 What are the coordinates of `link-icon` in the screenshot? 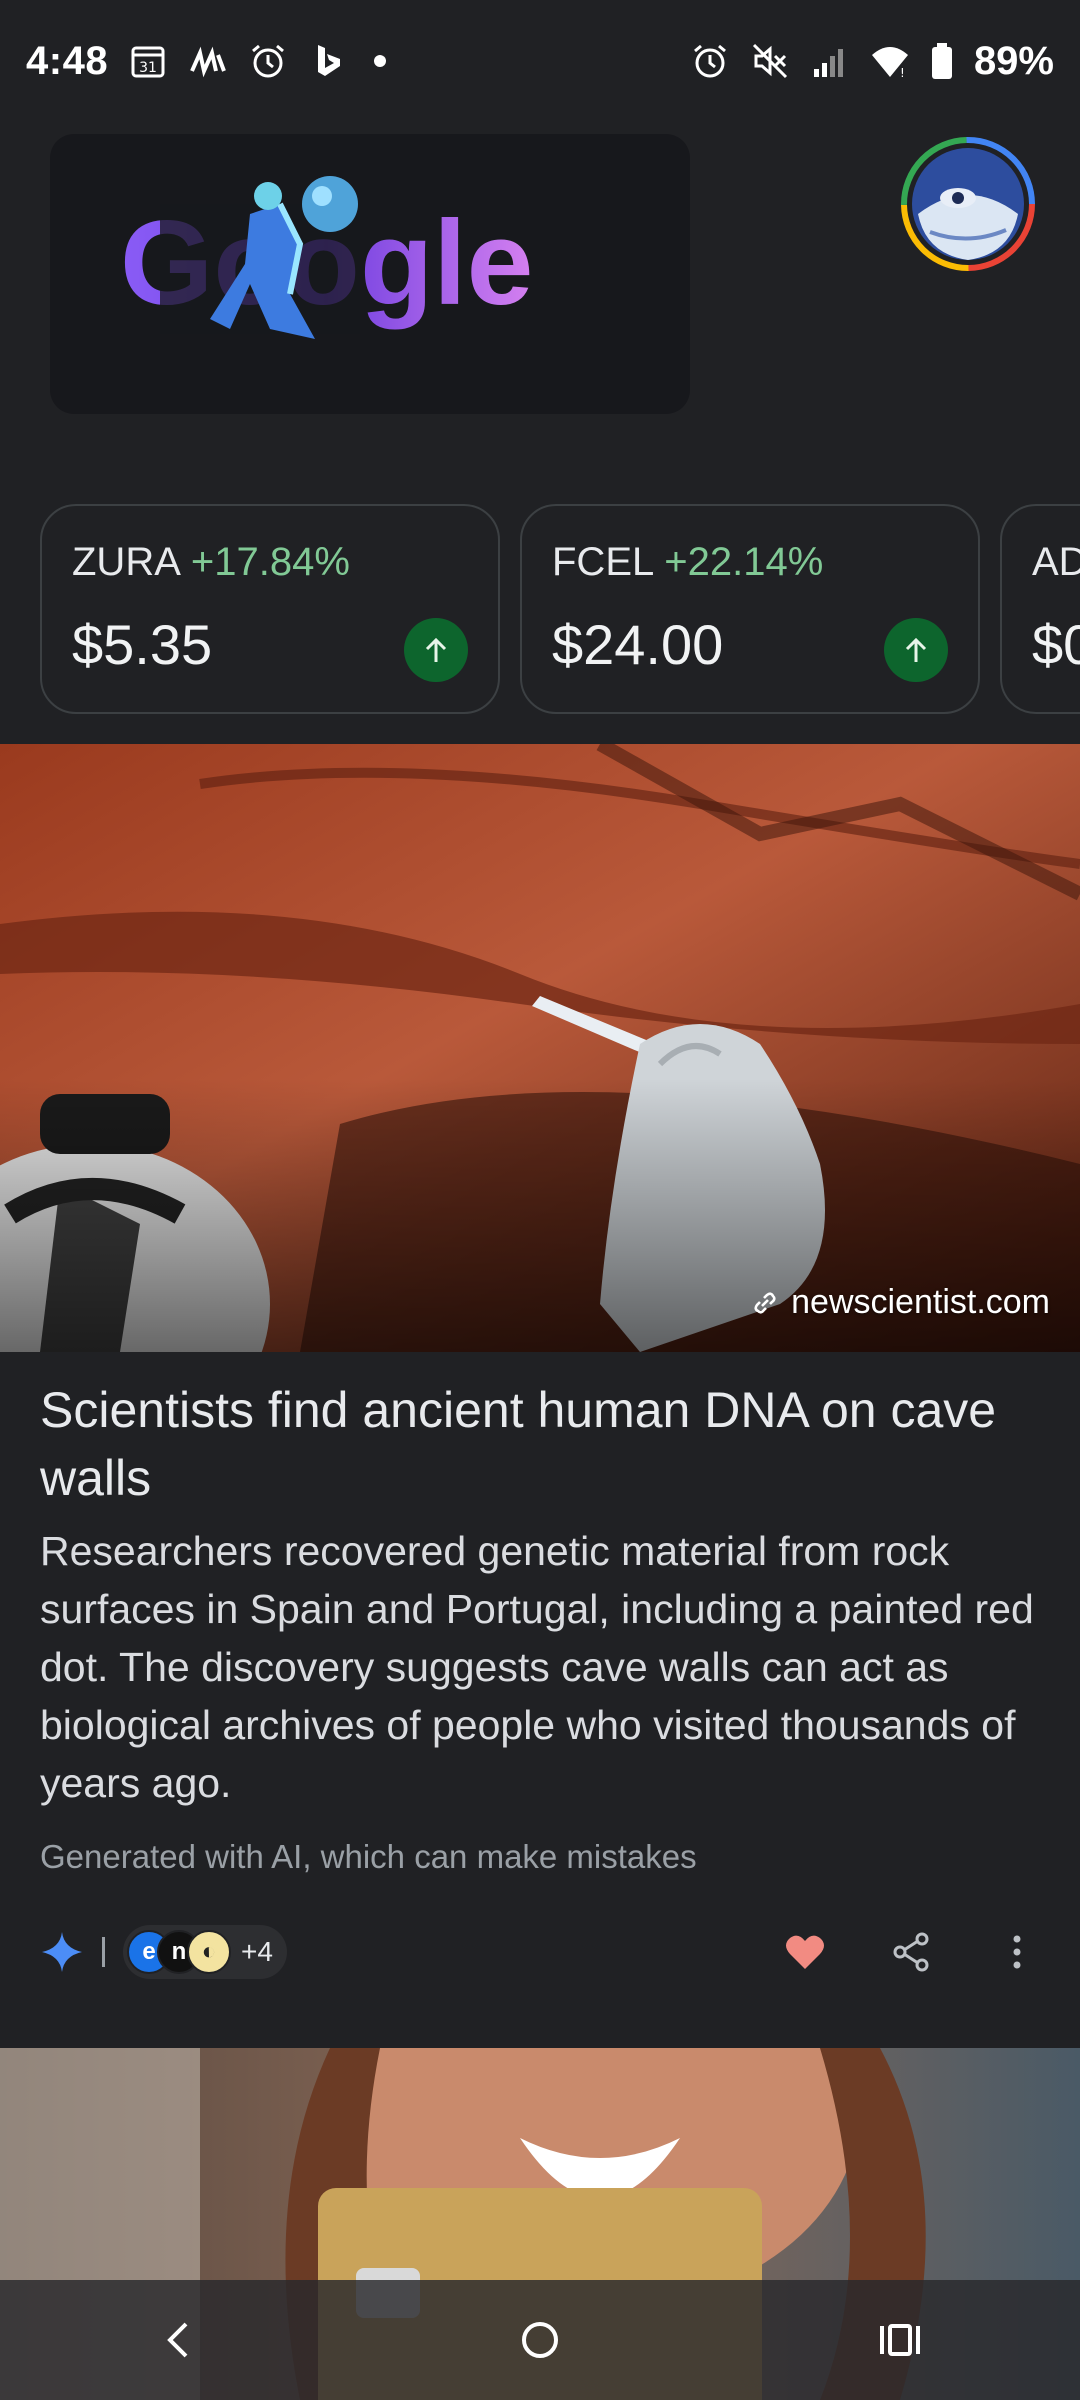 It's located at (765, 1303).